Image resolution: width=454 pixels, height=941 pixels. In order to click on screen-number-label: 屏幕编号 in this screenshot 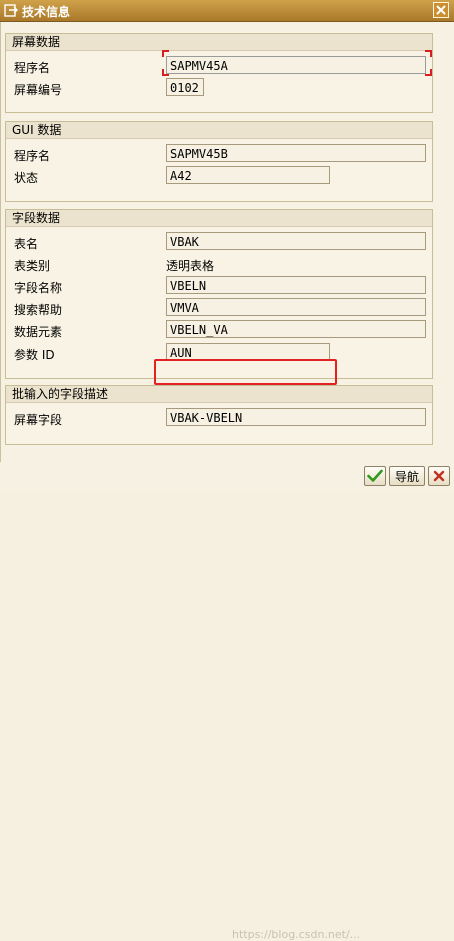, I will do `click(38, 90)`.